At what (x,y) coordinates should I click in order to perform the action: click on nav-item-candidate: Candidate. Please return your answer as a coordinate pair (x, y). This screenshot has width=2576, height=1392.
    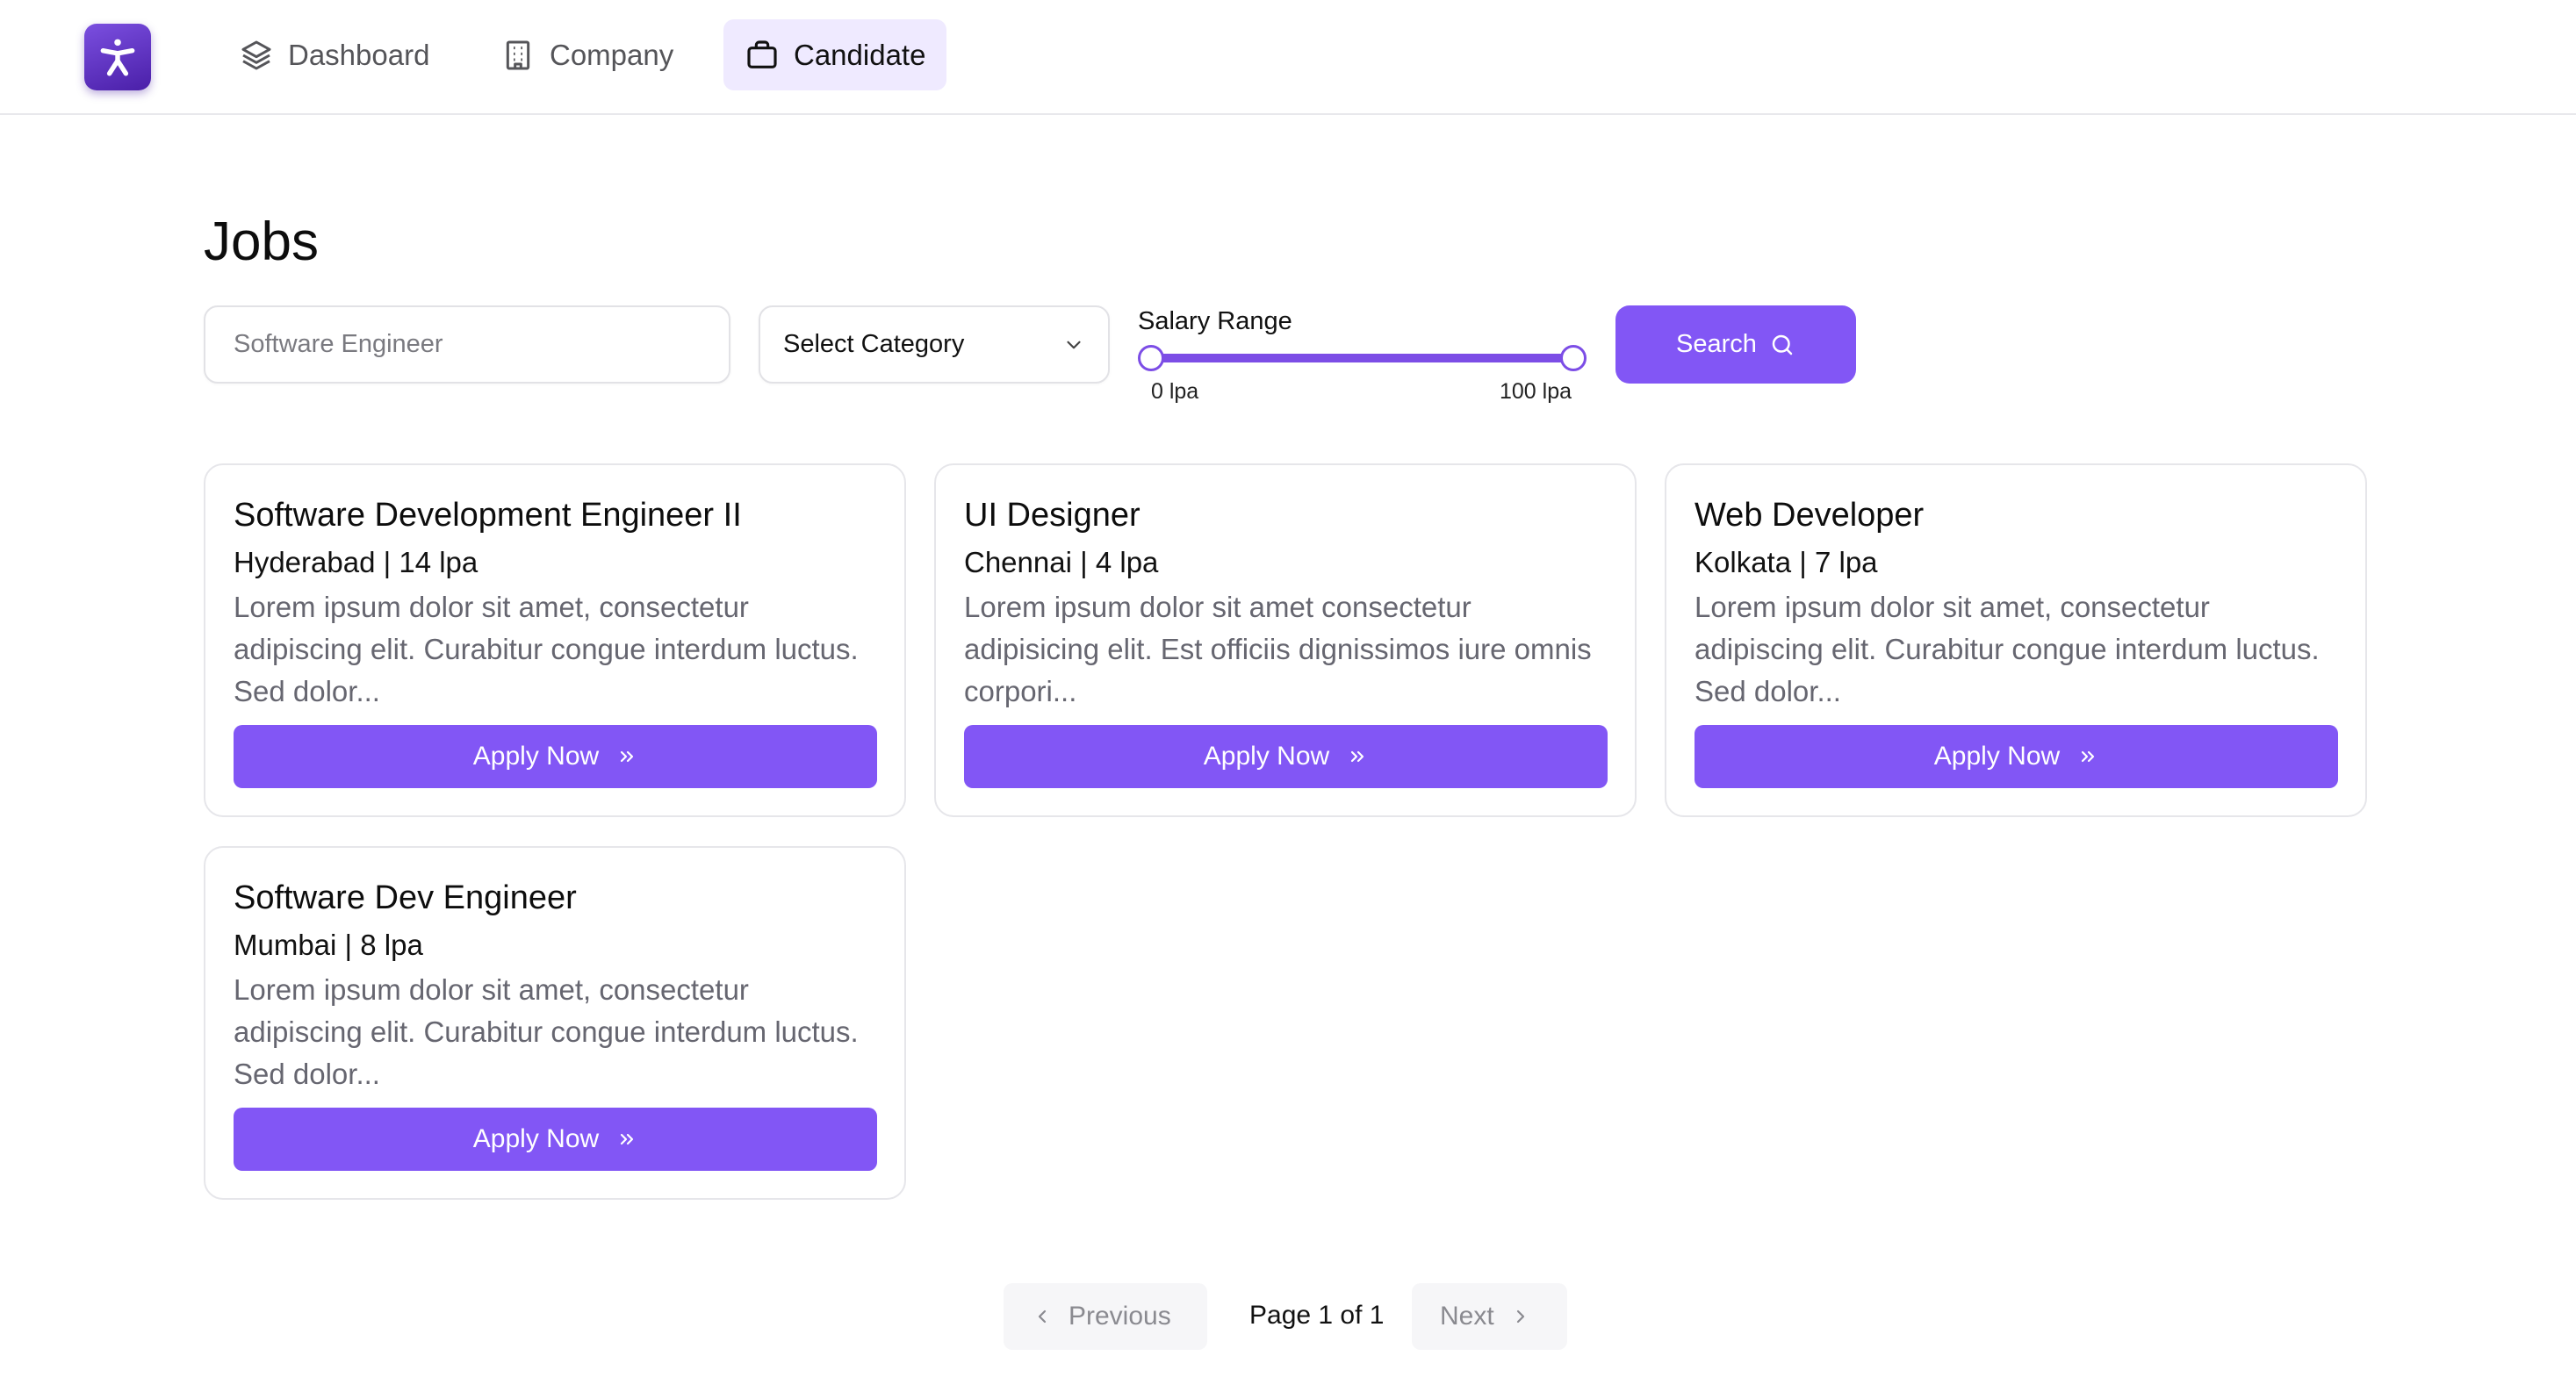
    Looking at the image, I should click on (835, 54).